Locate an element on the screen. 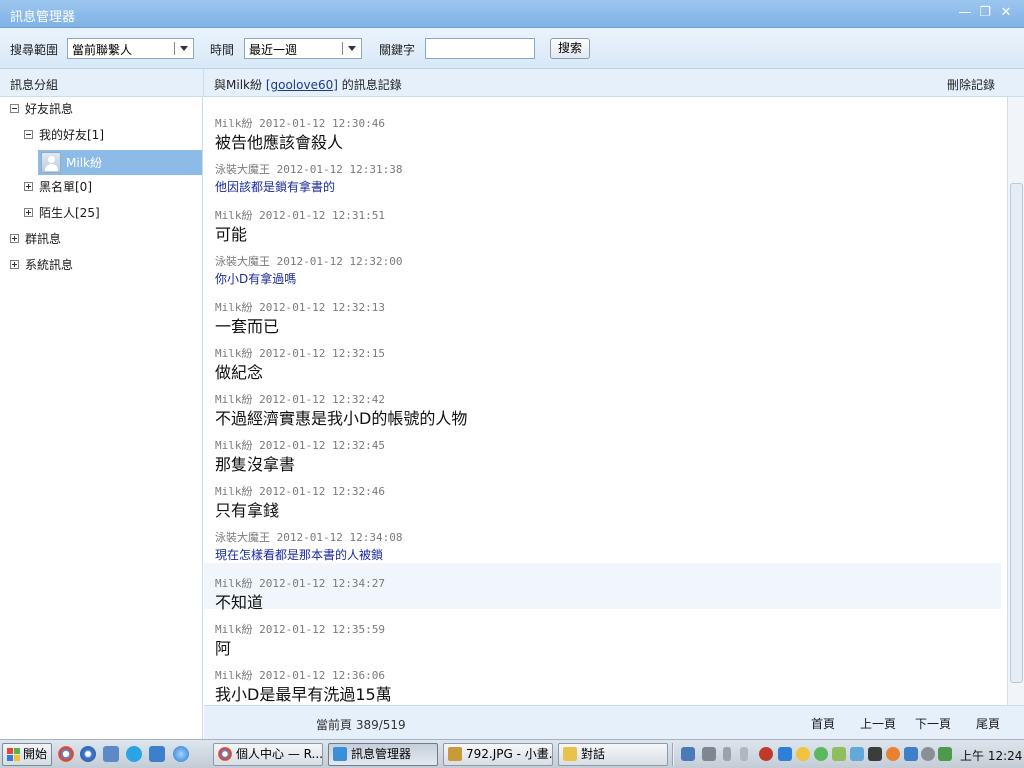 The height and width of the screenshot is (768, 1024). message-meta: 泳裝大魔王 2012-01-12 12:32:00 is located at coordinates (308, 261).